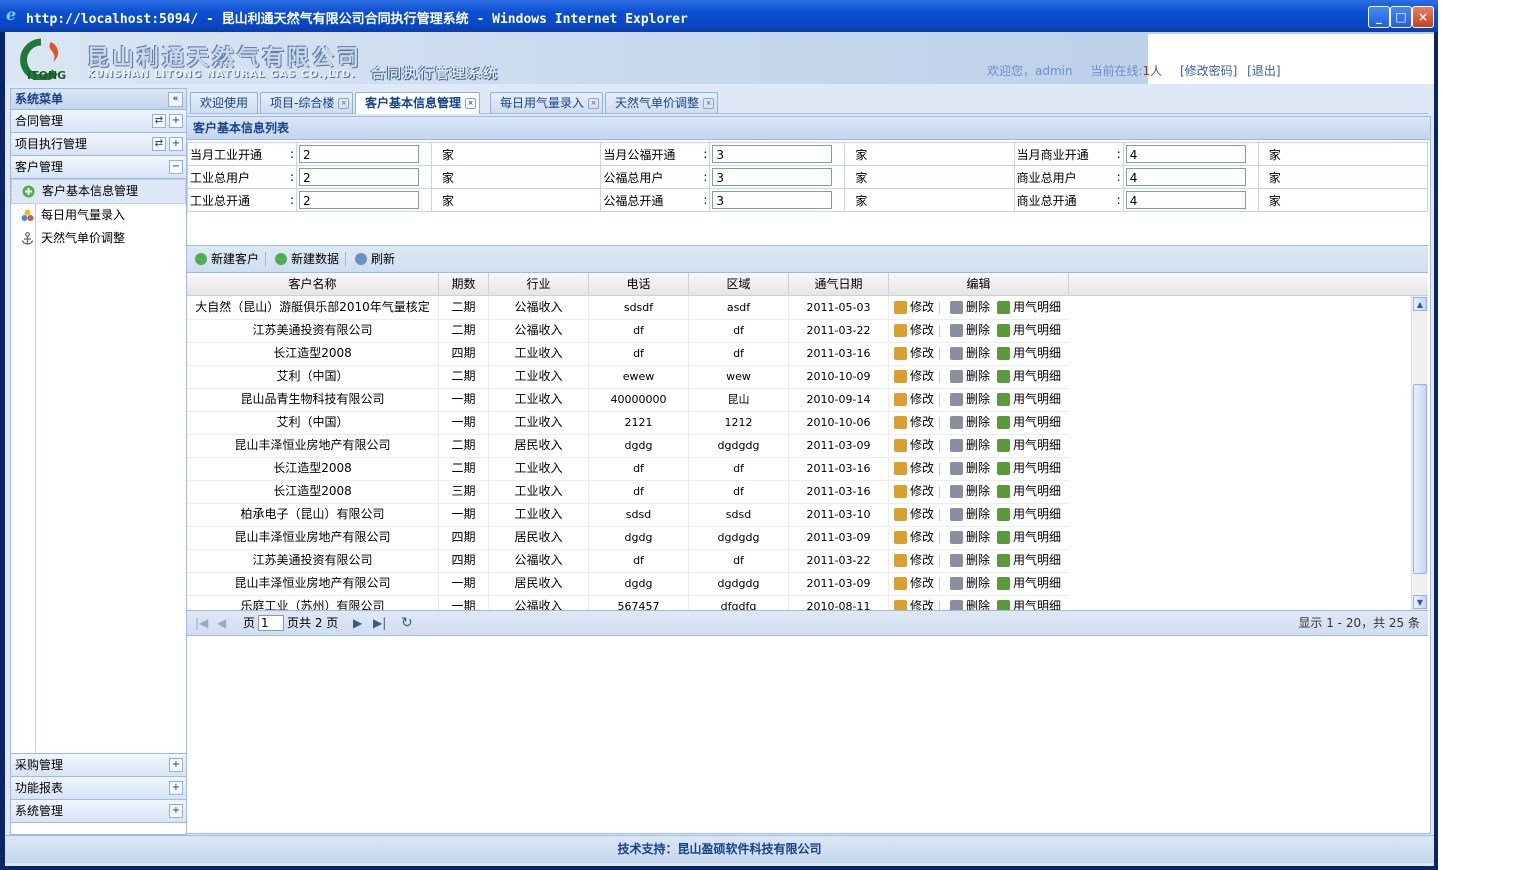 The height and width of the screenshot is (870, 1528). Describe the element at coordinates (407, 623) in the screenshot. I see `refresh-icon: ↻` at that location.